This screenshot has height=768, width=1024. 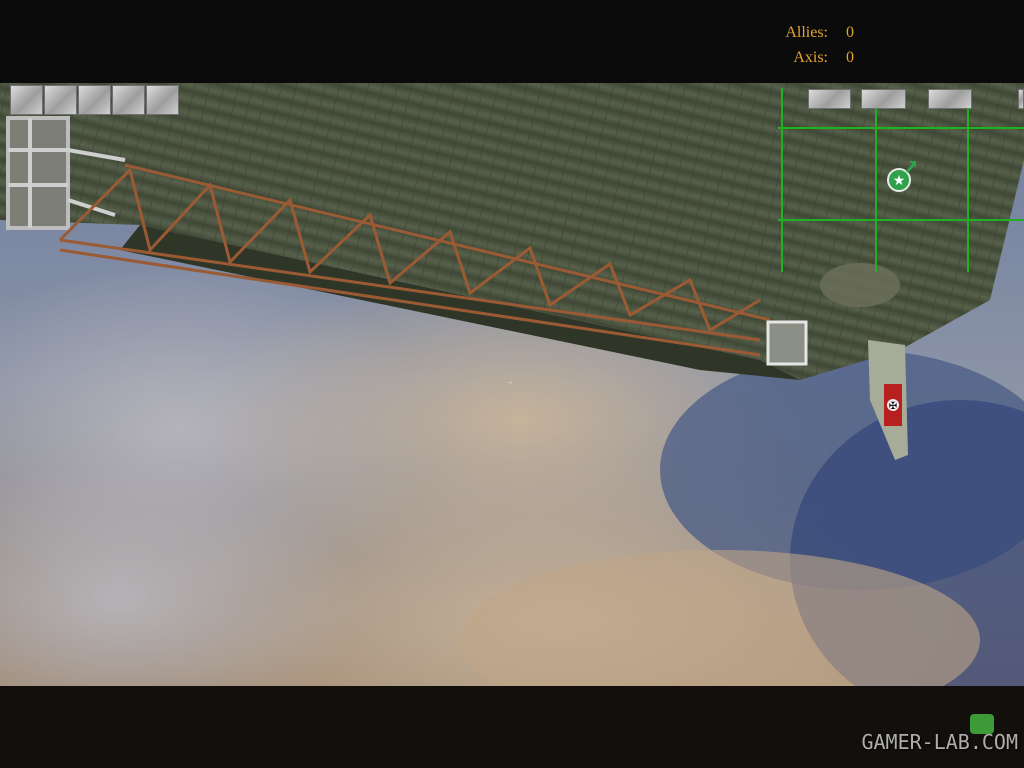 I want to click on minimap: ★, so click(x=901, y=180).